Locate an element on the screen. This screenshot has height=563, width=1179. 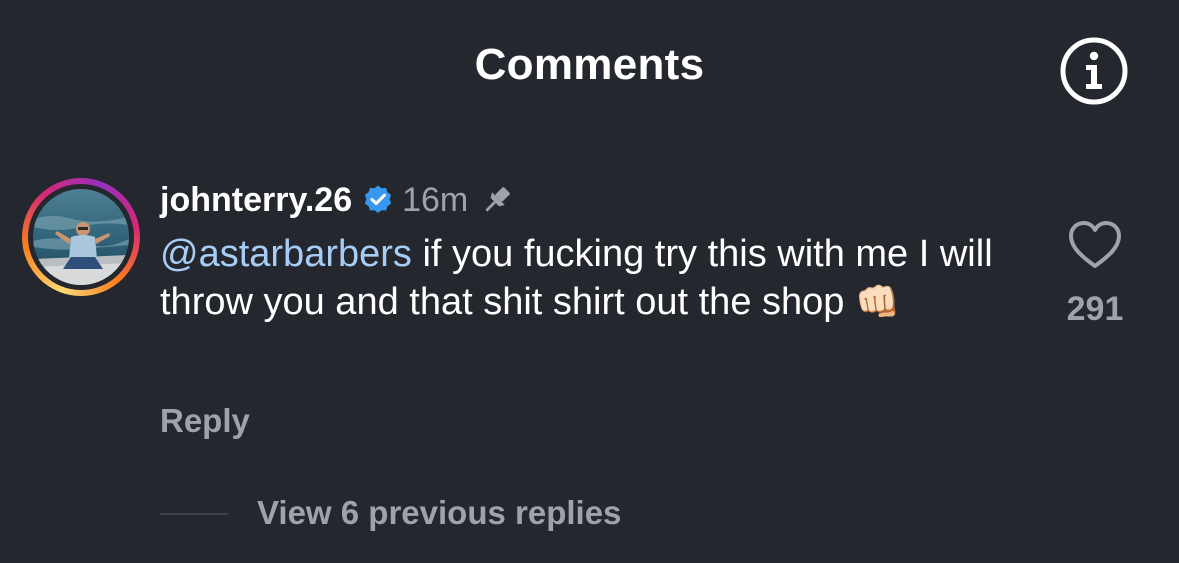
verified-badge-icon is located at coordinates (378, 200).